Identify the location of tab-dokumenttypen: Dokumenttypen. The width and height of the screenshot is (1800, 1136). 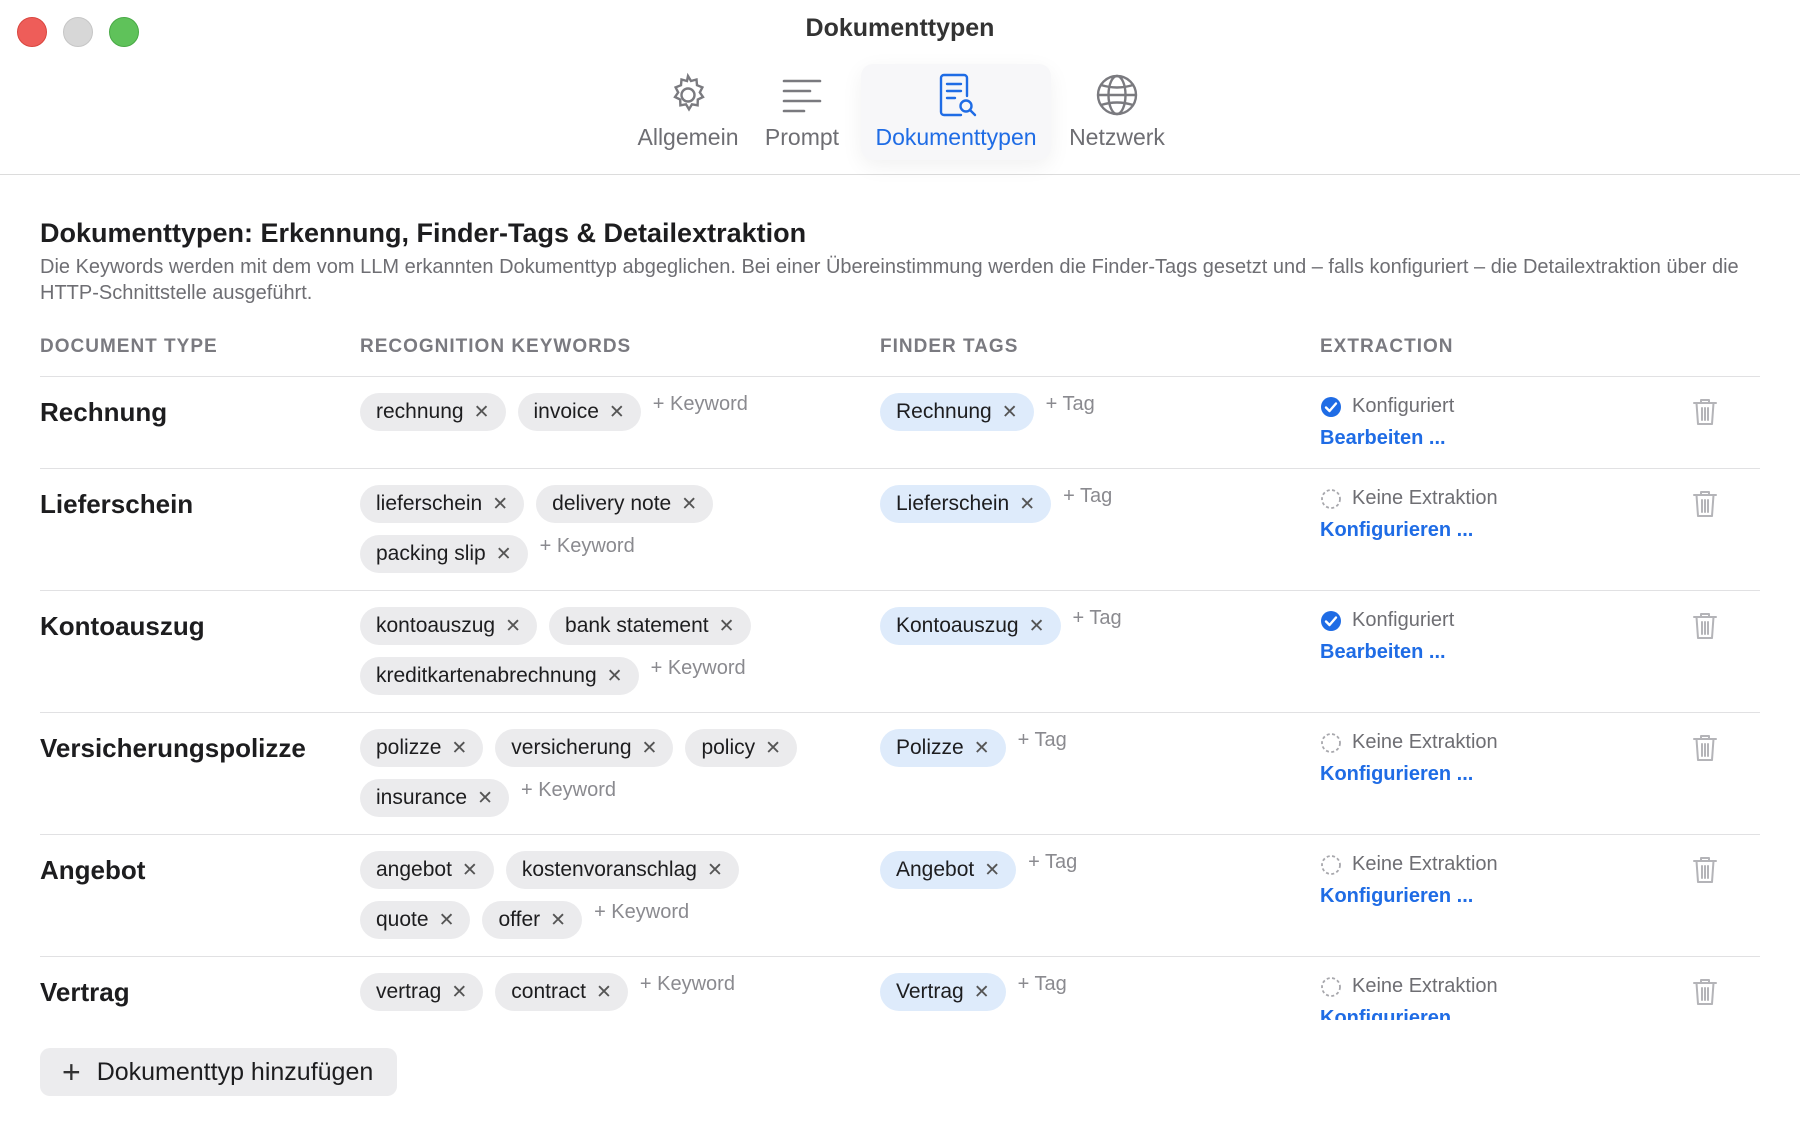
(956, 112).